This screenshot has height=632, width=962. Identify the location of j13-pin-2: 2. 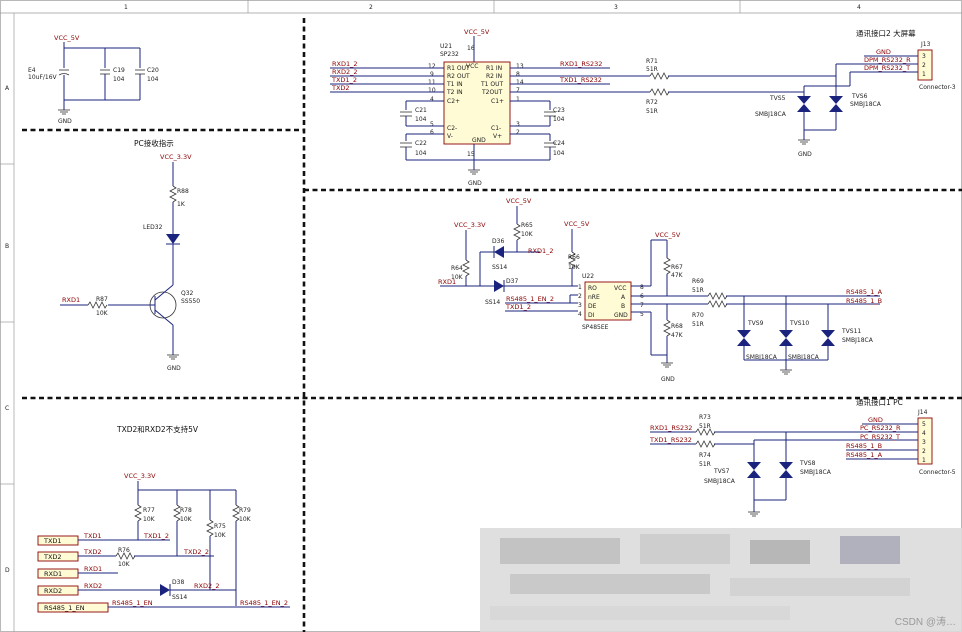
(924, 65).